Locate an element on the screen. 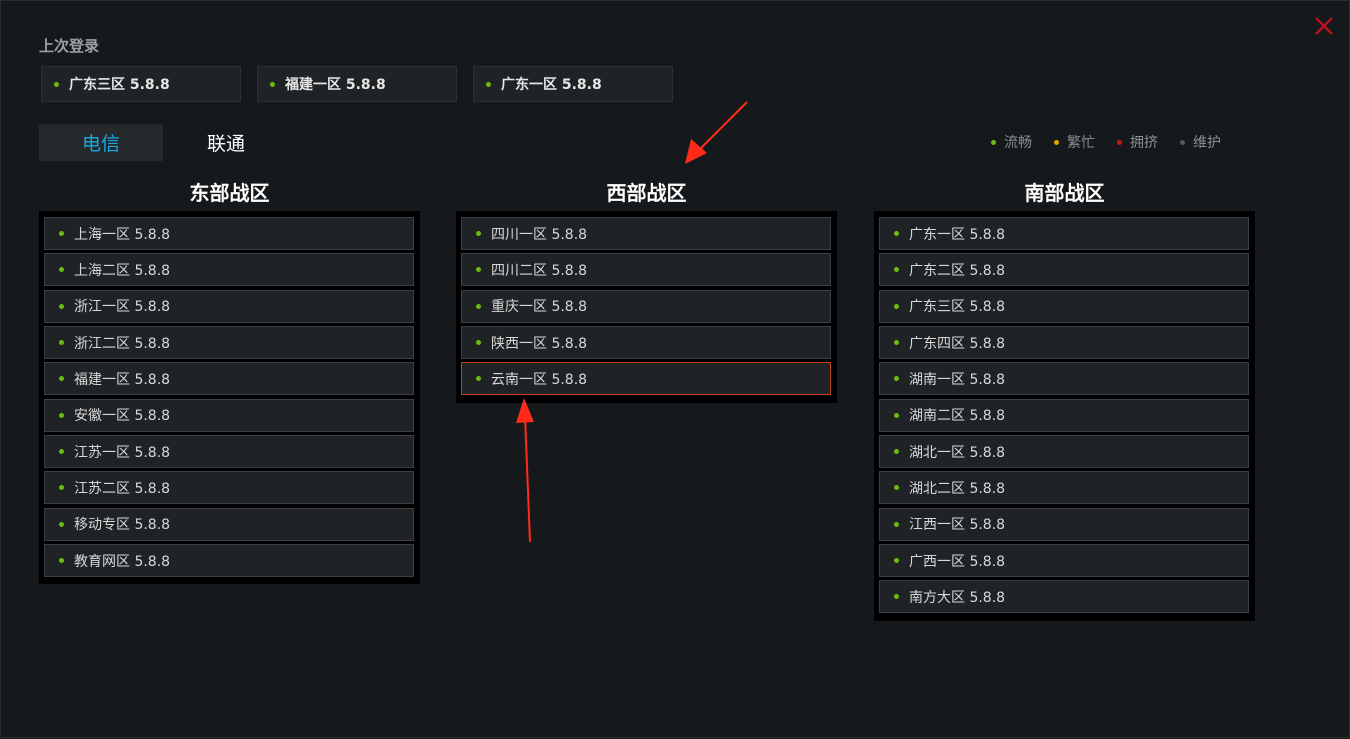 This screenshot has height=739, width=1350. server-item: 江西一区 5.8.8 is located at coordinates (1064, 524).